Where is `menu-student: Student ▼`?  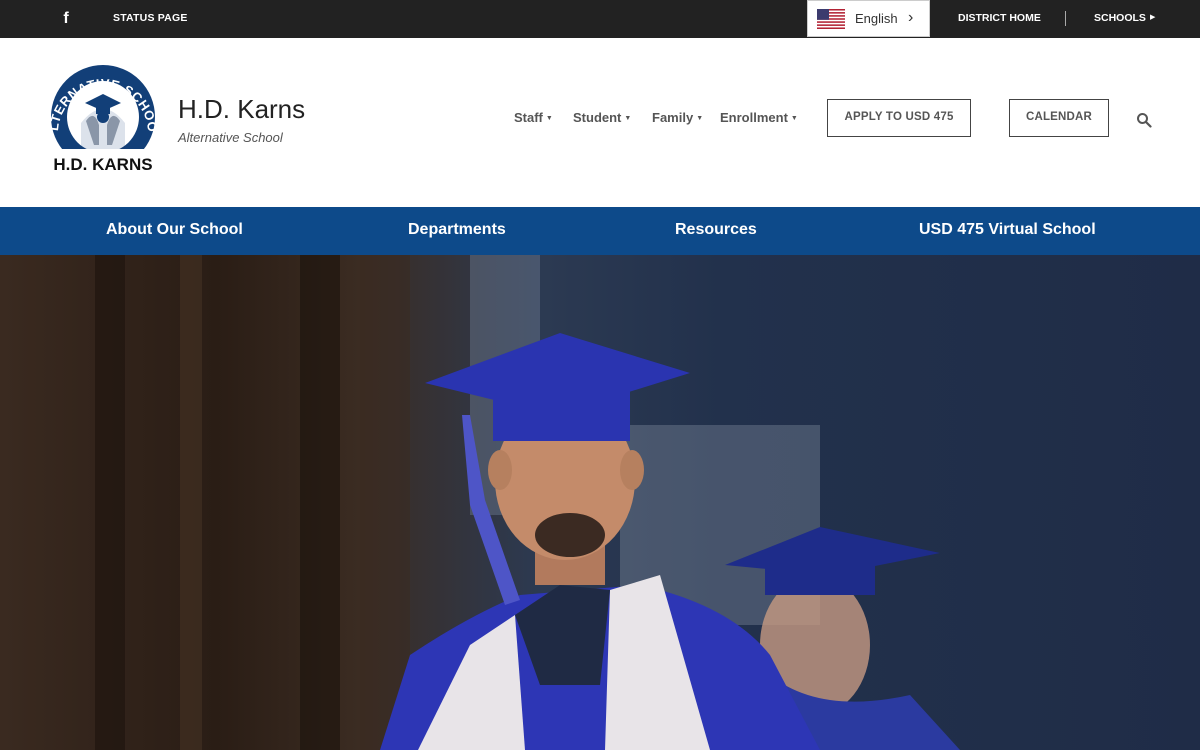 menu-student: Student ▼ is located at coordinates (602, 117).